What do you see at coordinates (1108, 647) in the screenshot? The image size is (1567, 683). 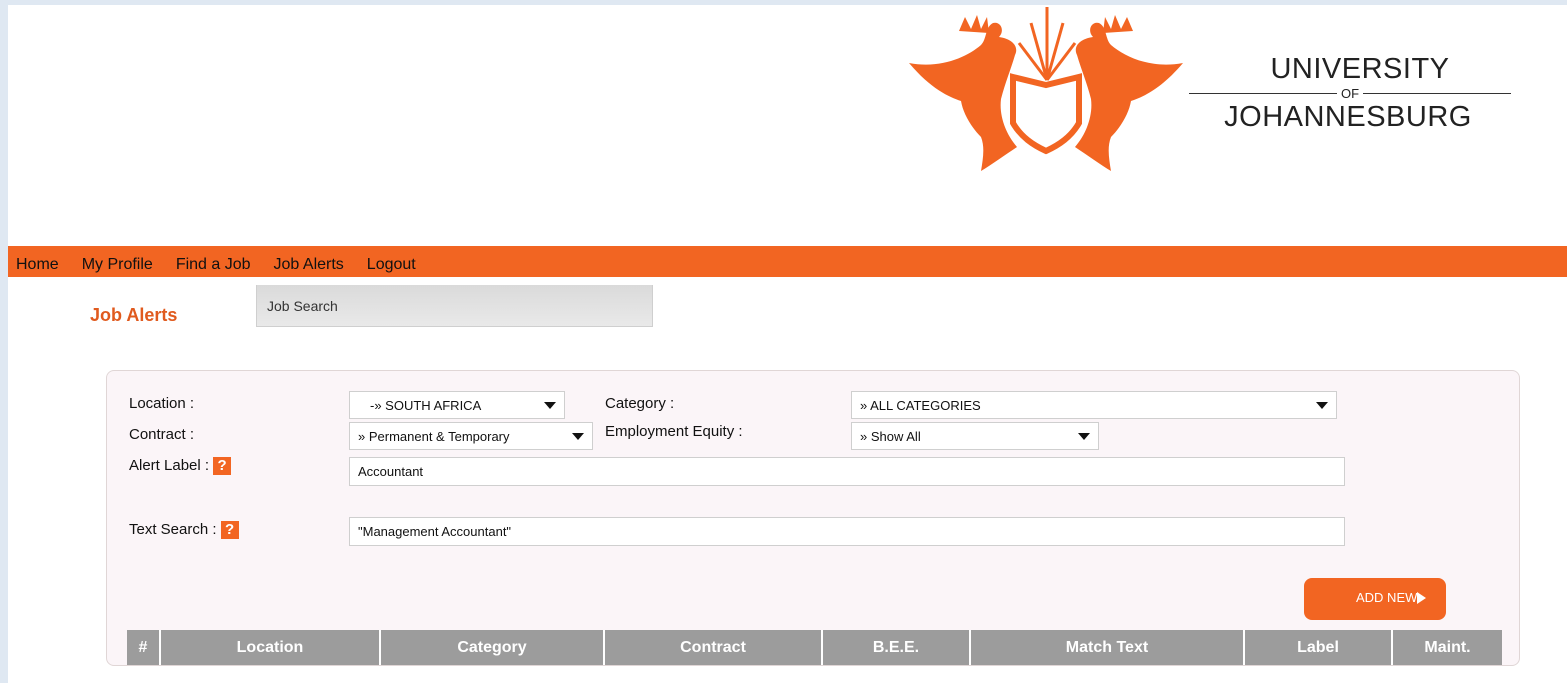 I see `col-match-text: Match Text` at bounding box center [1108, 647].